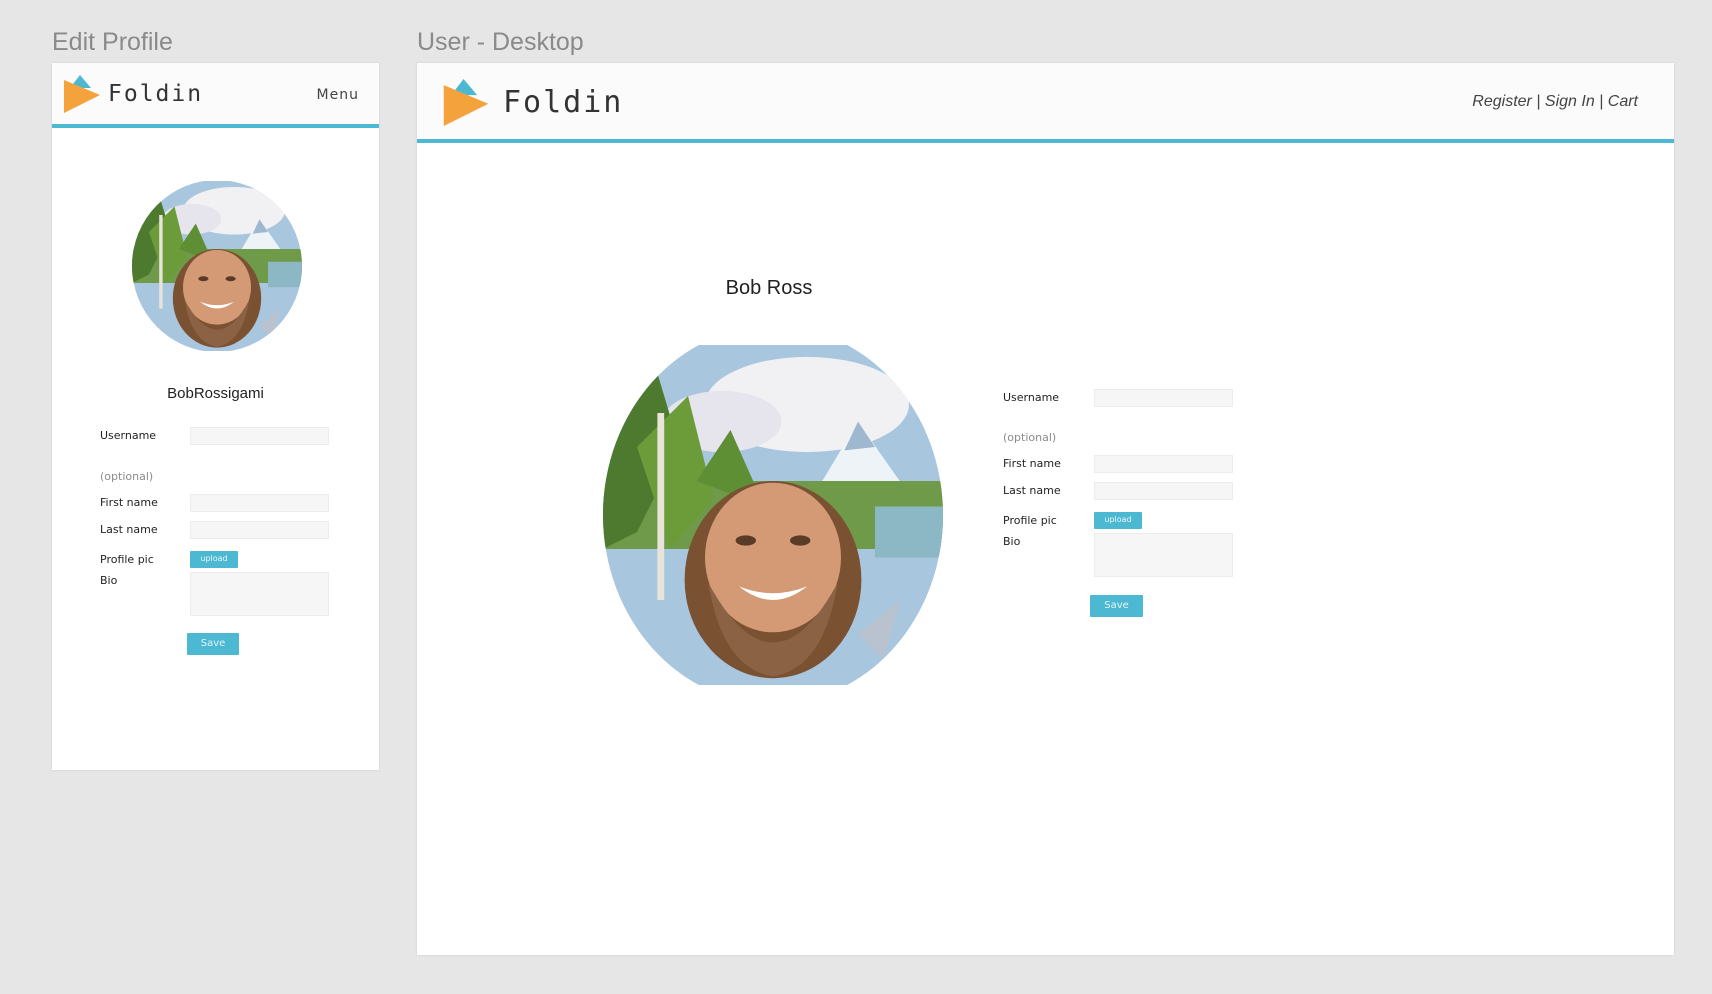 This screenshot has width=1712, height=994. What do you see at coordinates (1623, 101) in the screenshot?
I see `cart-link: Cart` at bounding box center [1623, 101].